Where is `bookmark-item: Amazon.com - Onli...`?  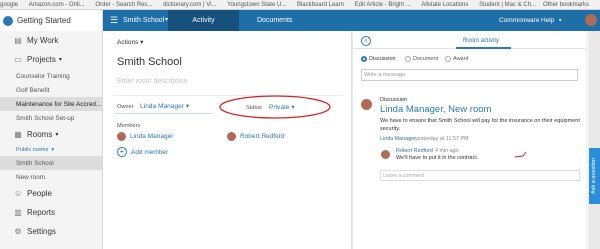 bookmark-item: Amazon.com - Onli... is located at coordinates (57, 4).